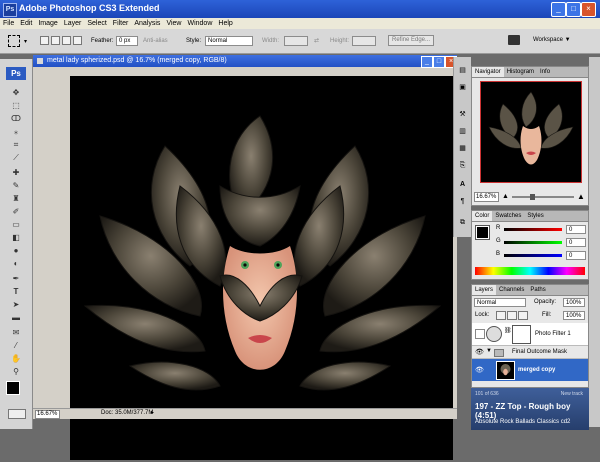 The height and width of the screenshot is (462, 600). I want to click on healing-brush-icon: ✚, so click(16, 172).